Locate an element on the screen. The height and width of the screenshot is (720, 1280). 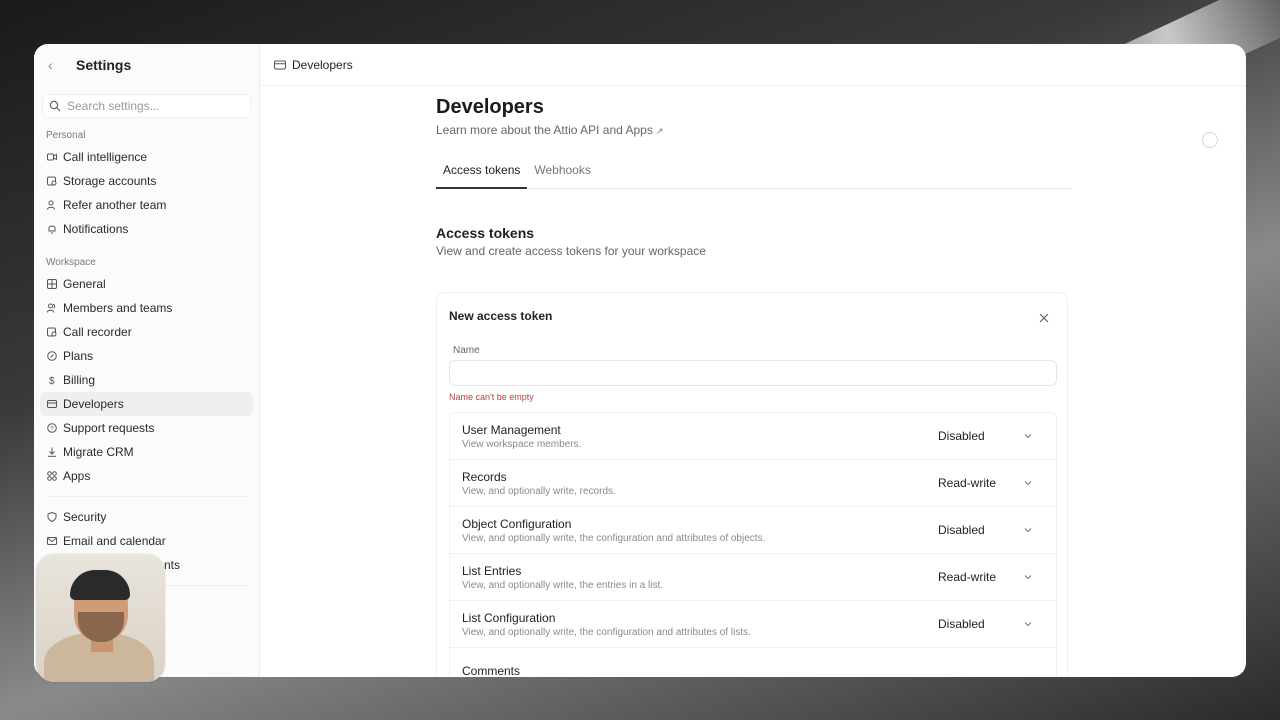
section-title: Access tokens is located at coordinates (485, 233).